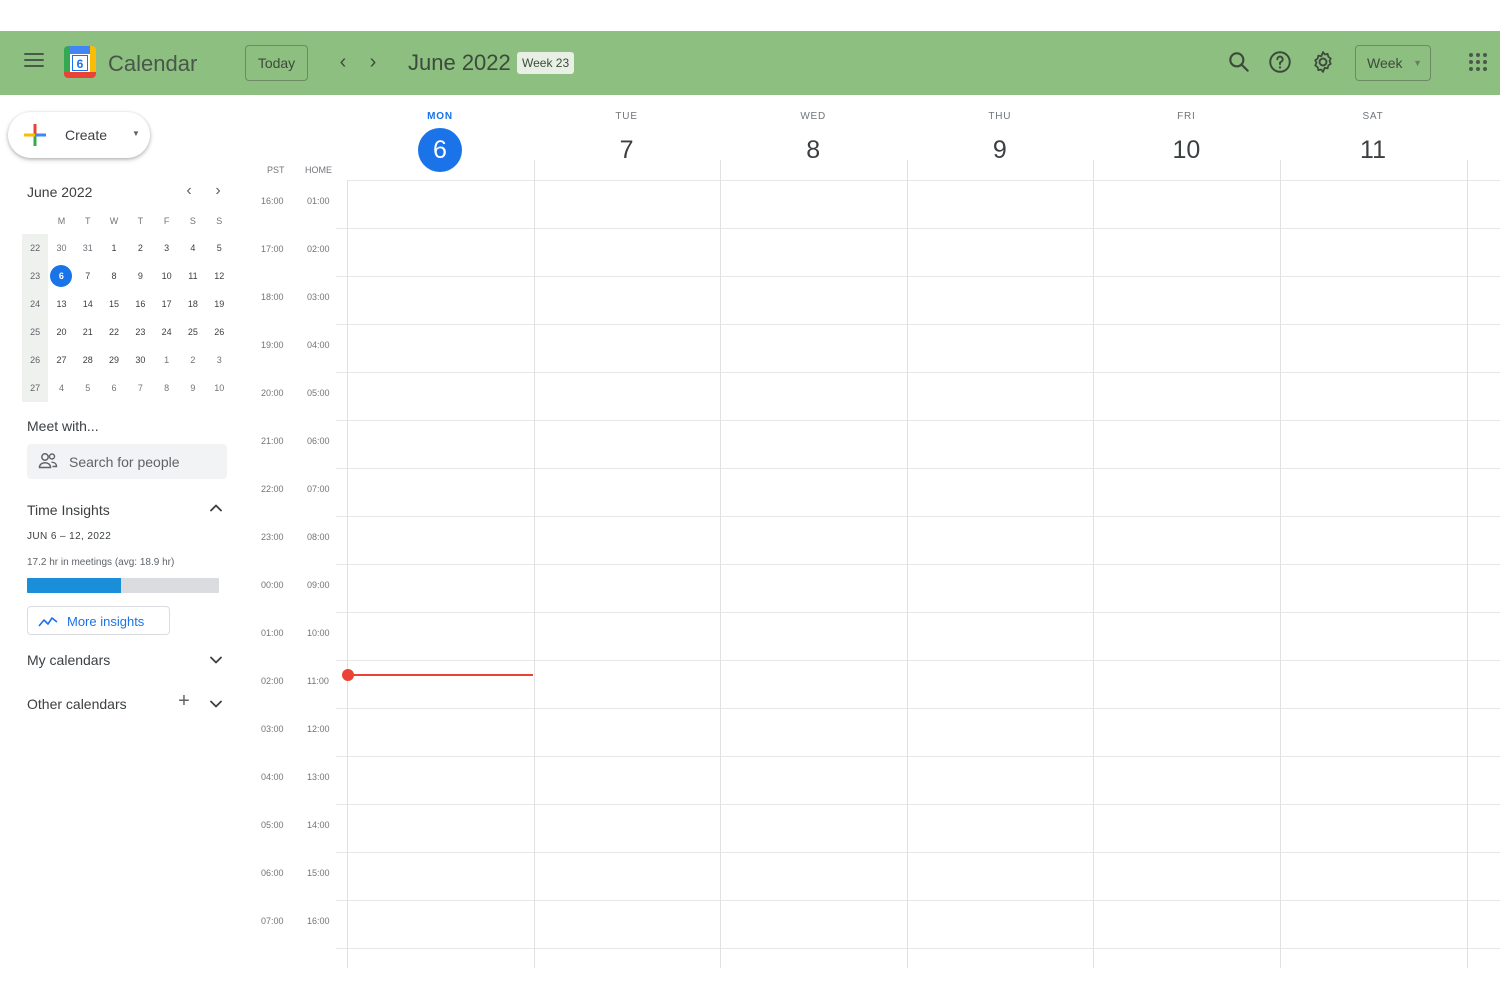 The height and width of the screenshot is (1000, 1500). Describe the element at coordinates (34, 61) in the screenshot. I see `main-menu-icon` at that location.